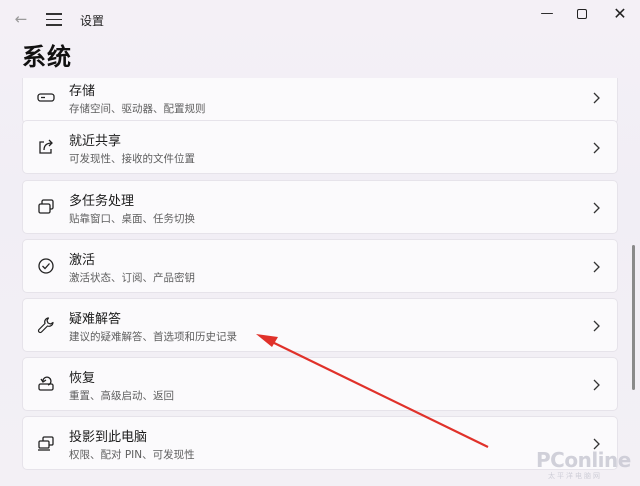 The image size is (640, 486). I want to click on item-title: 存储, so click(82, 91).